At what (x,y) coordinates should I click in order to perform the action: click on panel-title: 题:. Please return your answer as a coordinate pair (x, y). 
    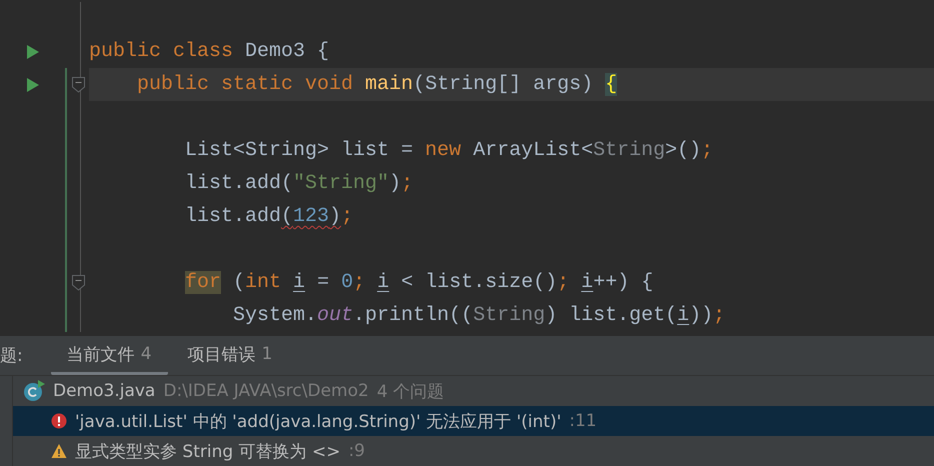
    Looking at the image, I should click on (12, 356).